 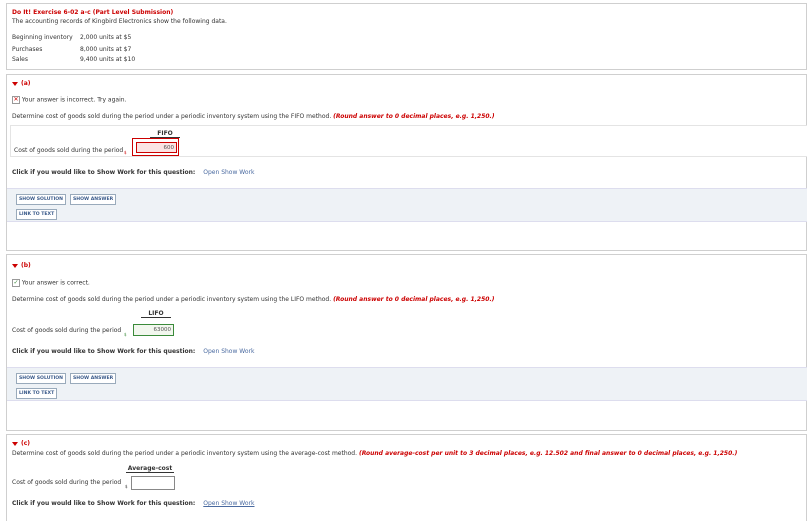 What do you see at coordinates (108, 59) in the screenshot?
I see `data-row-value: 9,400 units at $10` at bounding box center [108, 59].